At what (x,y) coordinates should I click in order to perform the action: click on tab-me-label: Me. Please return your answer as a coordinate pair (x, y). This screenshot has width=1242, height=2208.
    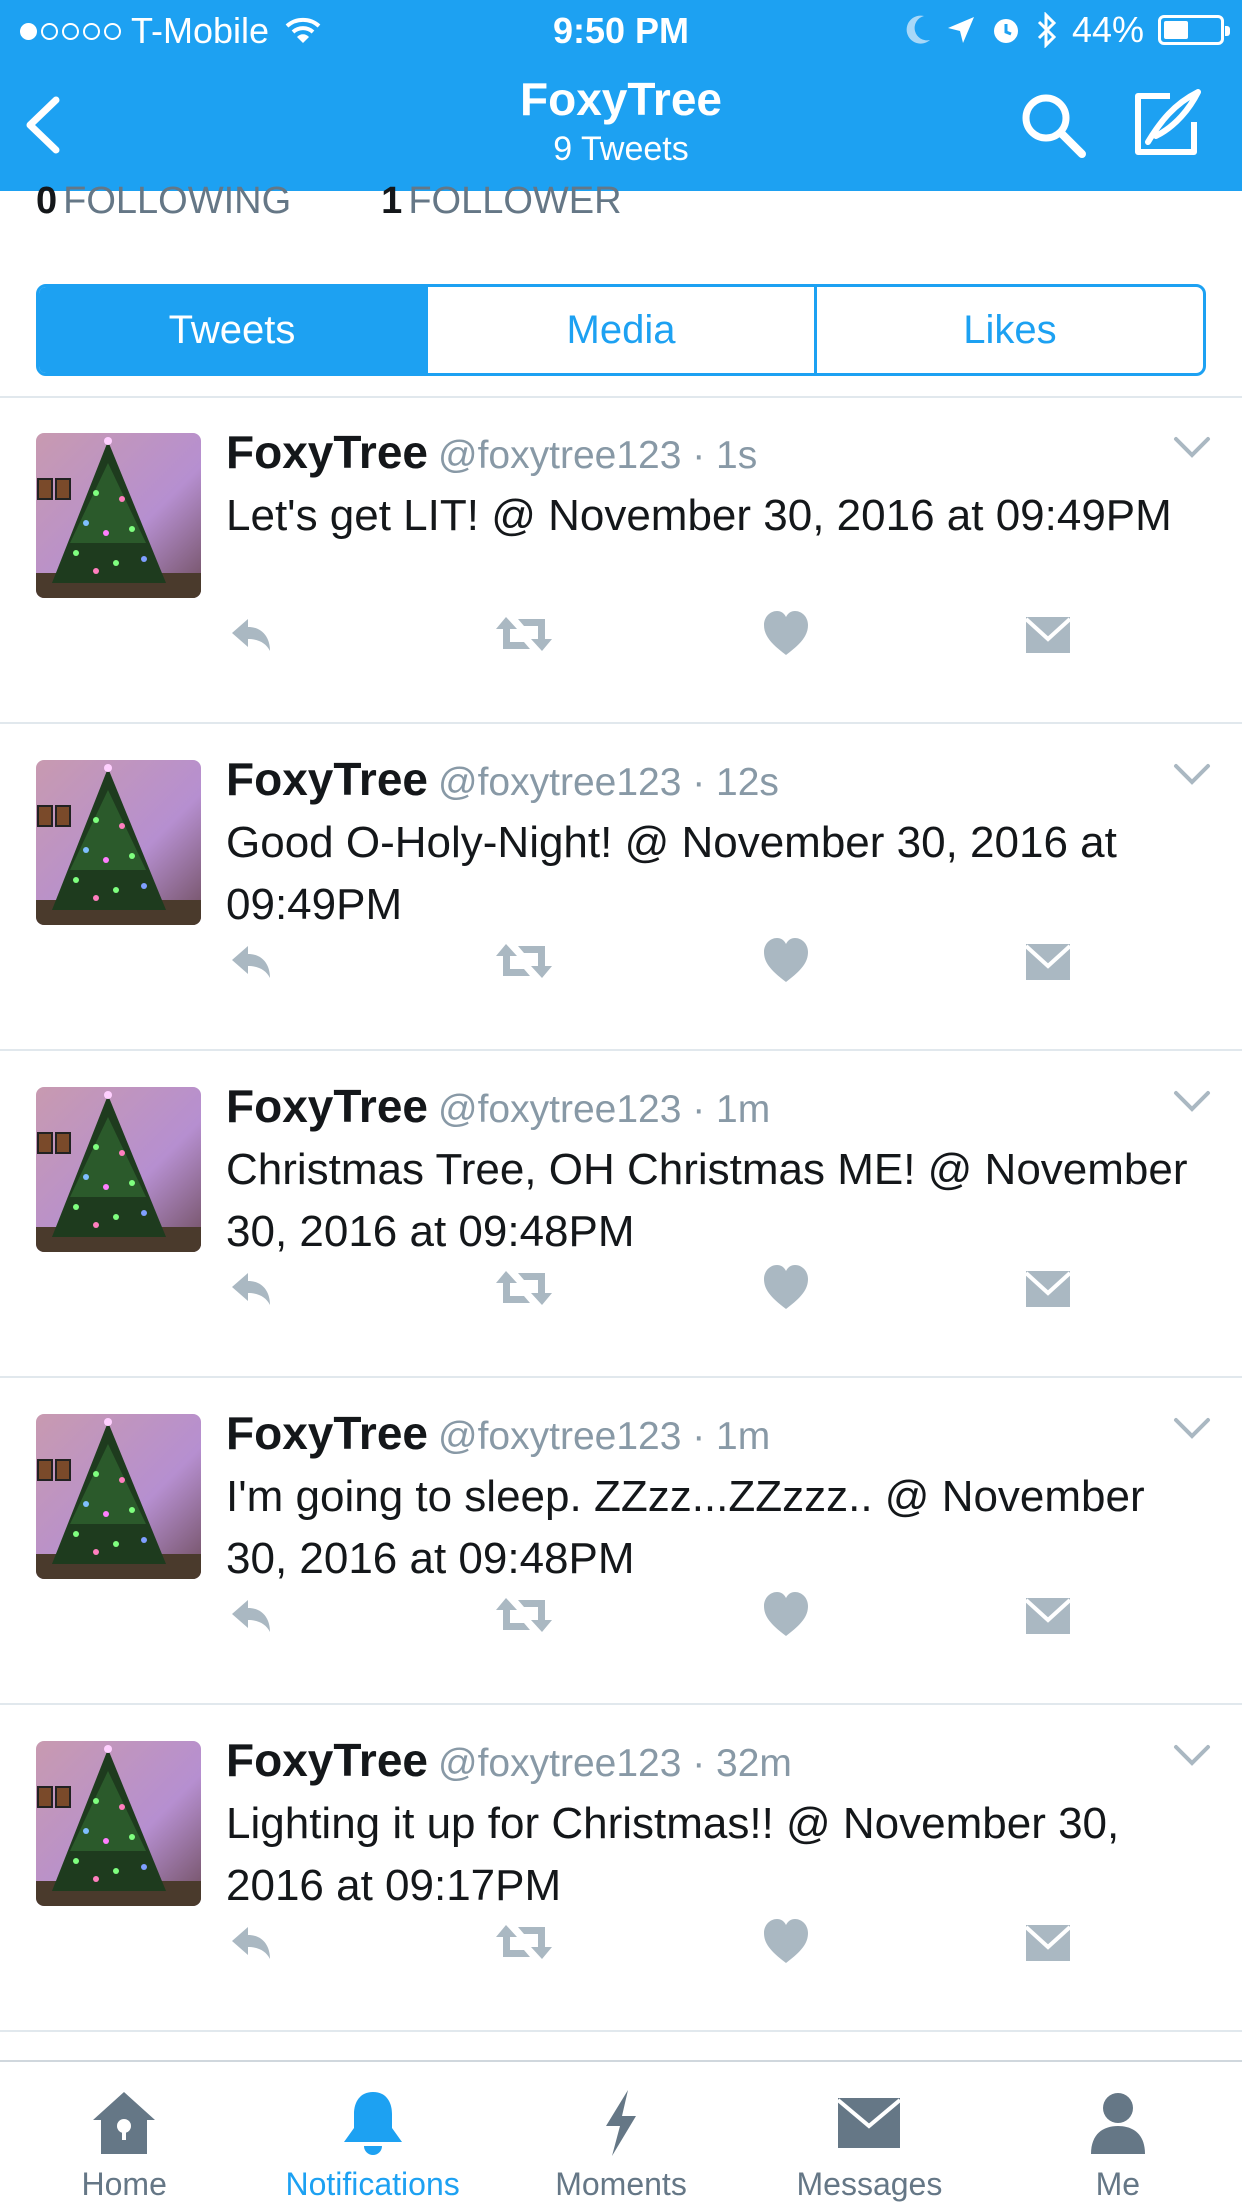
    Looking at the image, I should click on (1118, 2184).